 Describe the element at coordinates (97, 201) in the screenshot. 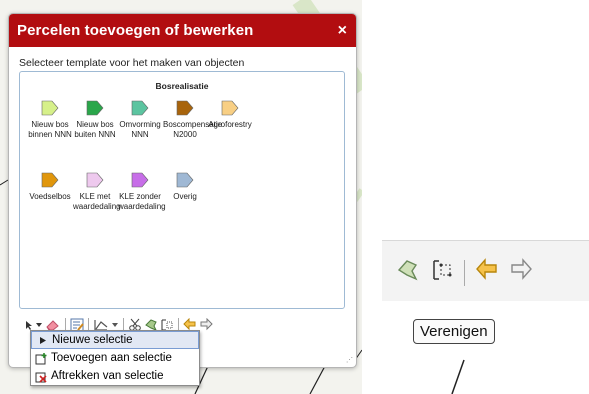

I see `template-label: KLE met waardedaling` at that location.